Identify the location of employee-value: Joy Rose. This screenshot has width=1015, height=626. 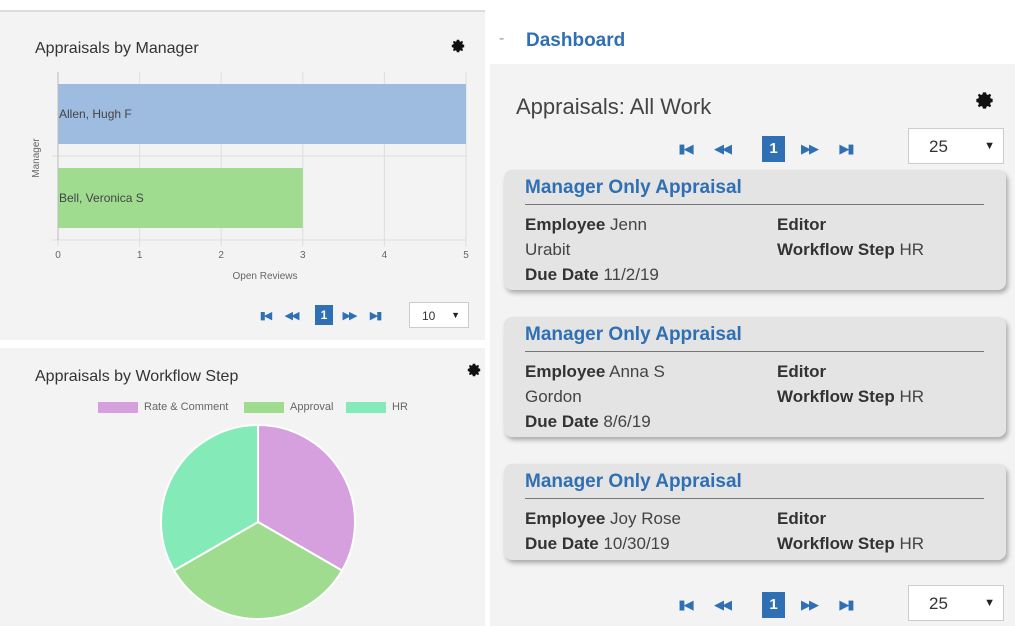
(645, 518).